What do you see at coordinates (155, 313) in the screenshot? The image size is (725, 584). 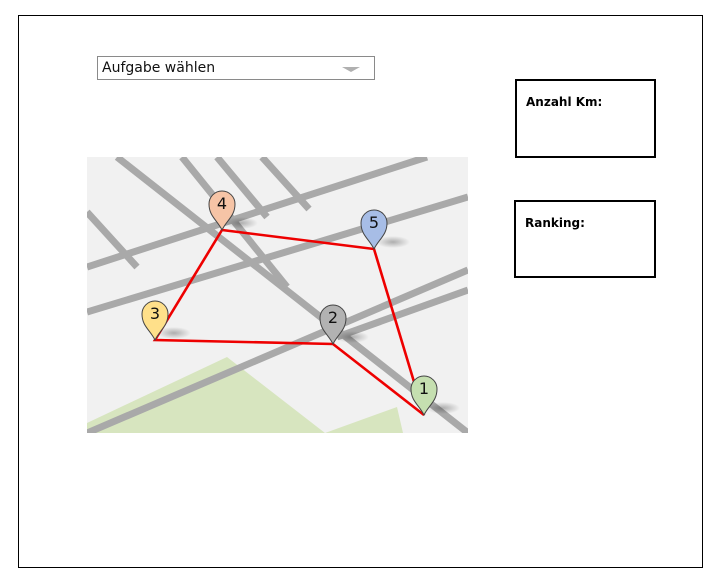 I see `marker-label: 3` at bounding box center [155, 313].